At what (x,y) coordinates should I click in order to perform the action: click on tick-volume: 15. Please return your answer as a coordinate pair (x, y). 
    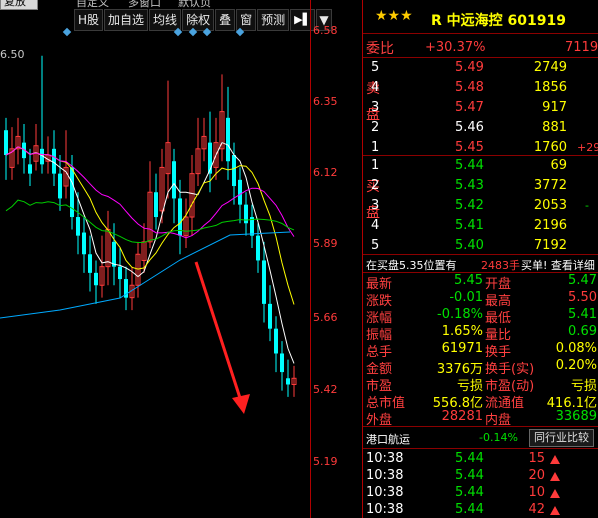
    Looking at the image, I should click on (536, 458).